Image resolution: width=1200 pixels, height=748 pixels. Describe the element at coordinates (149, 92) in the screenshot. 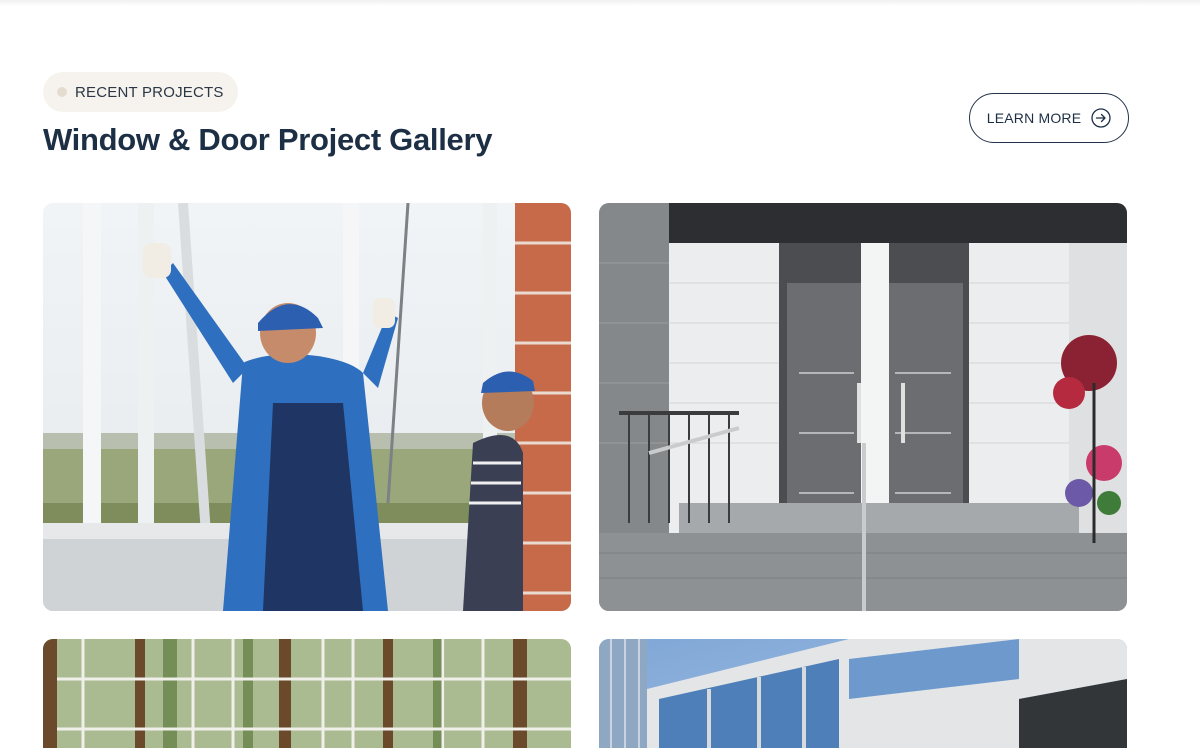

I see `eyebrow-label: RECENT PROJECTS` at that location.